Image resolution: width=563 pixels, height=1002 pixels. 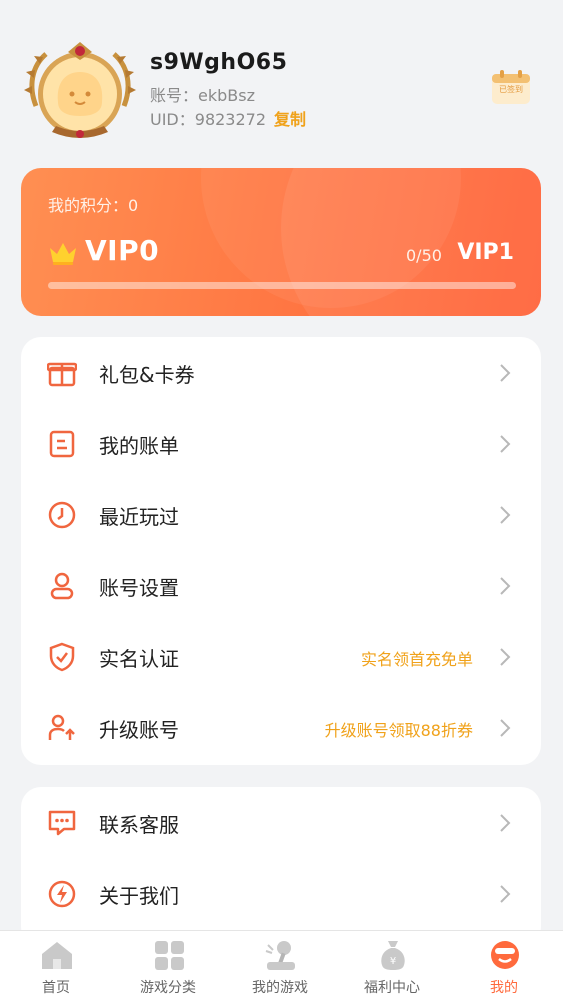 I want to click on user-icon, so click(x=62, y=586).